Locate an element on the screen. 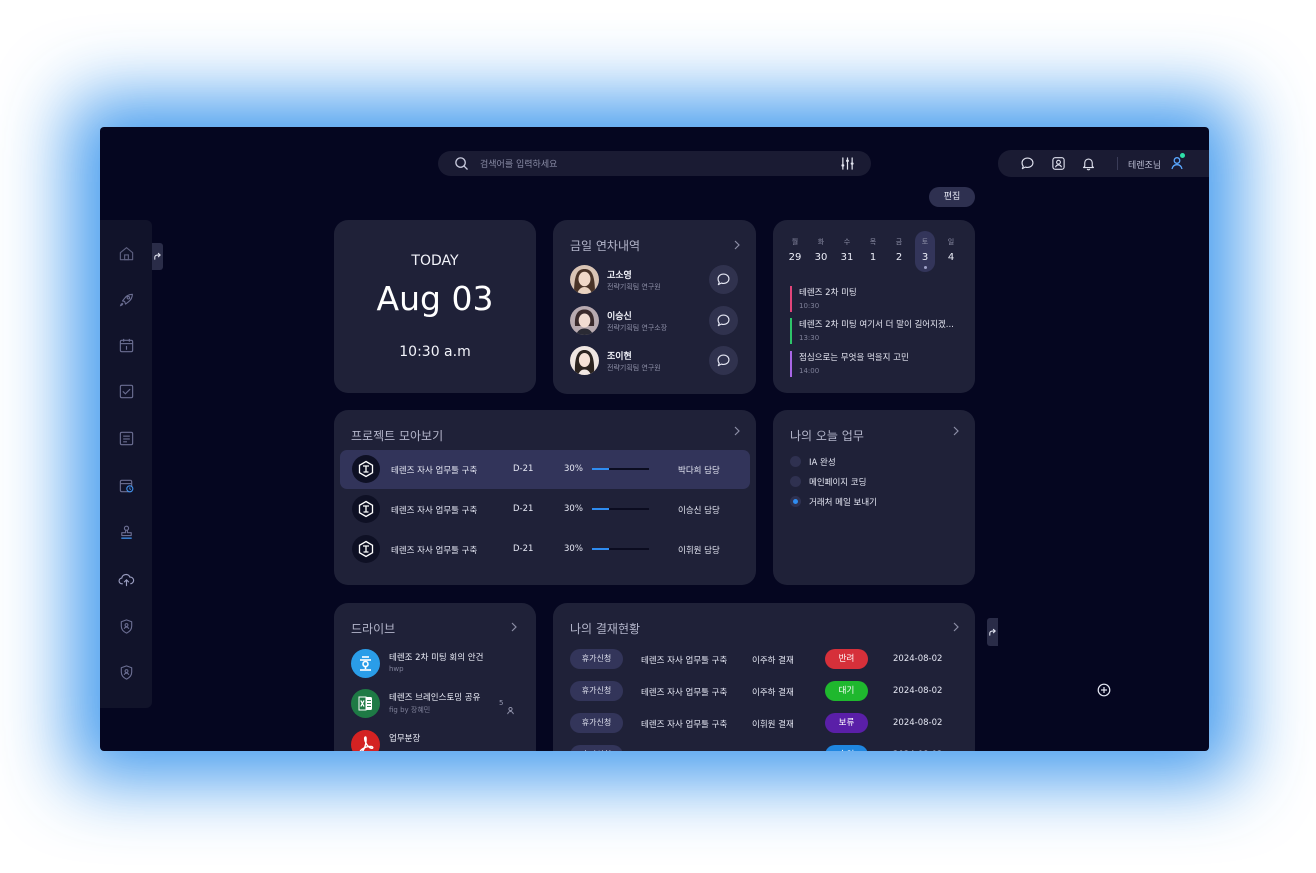 The height and width of the screenshot is (873, 1316). stamp-icon is located at coordinates (126, 532).